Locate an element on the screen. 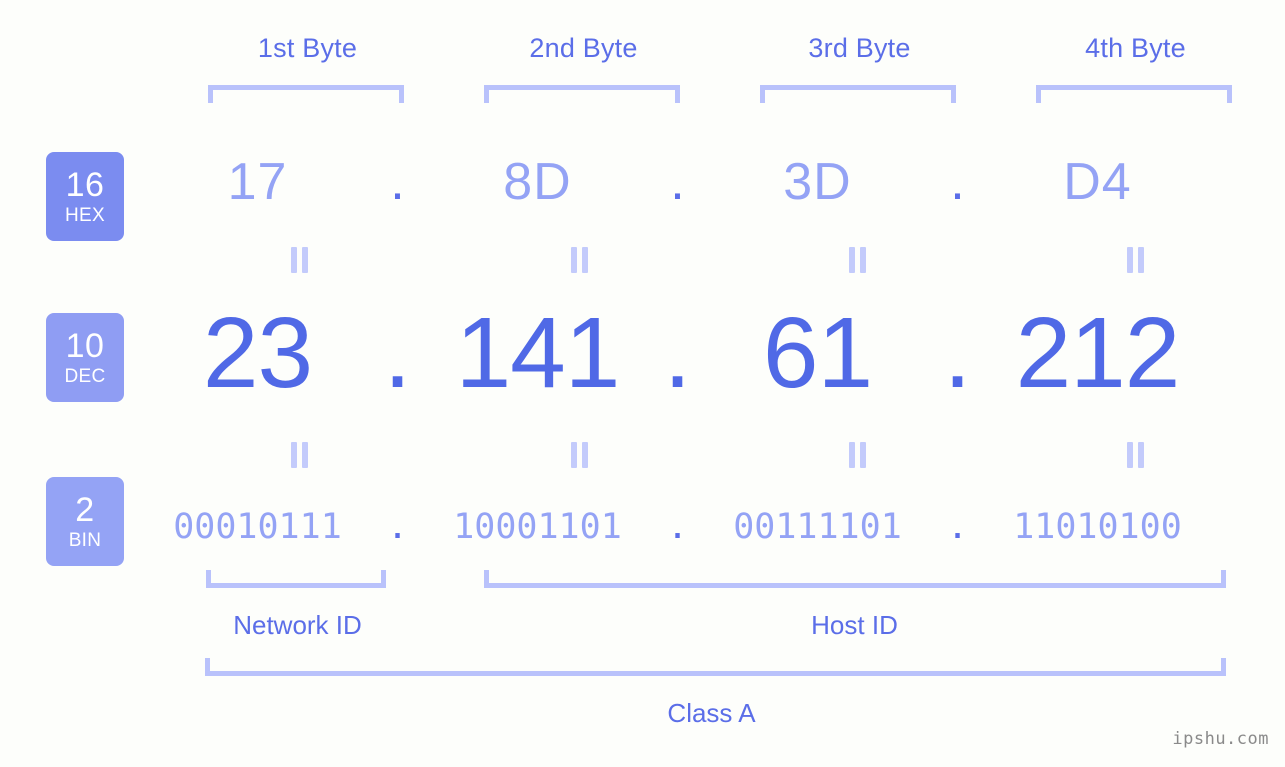  bin-byte-3: 00111101 is located at coordinates (817, 527).